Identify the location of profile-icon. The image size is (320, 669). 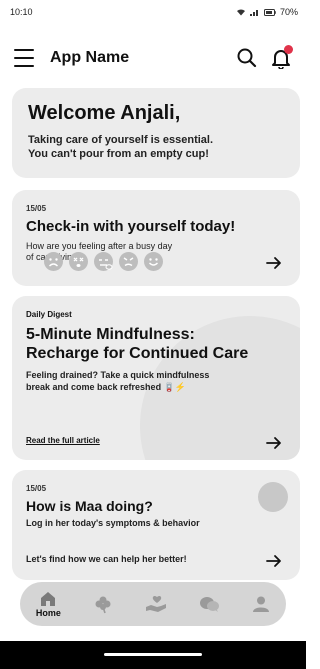
(261, 604).